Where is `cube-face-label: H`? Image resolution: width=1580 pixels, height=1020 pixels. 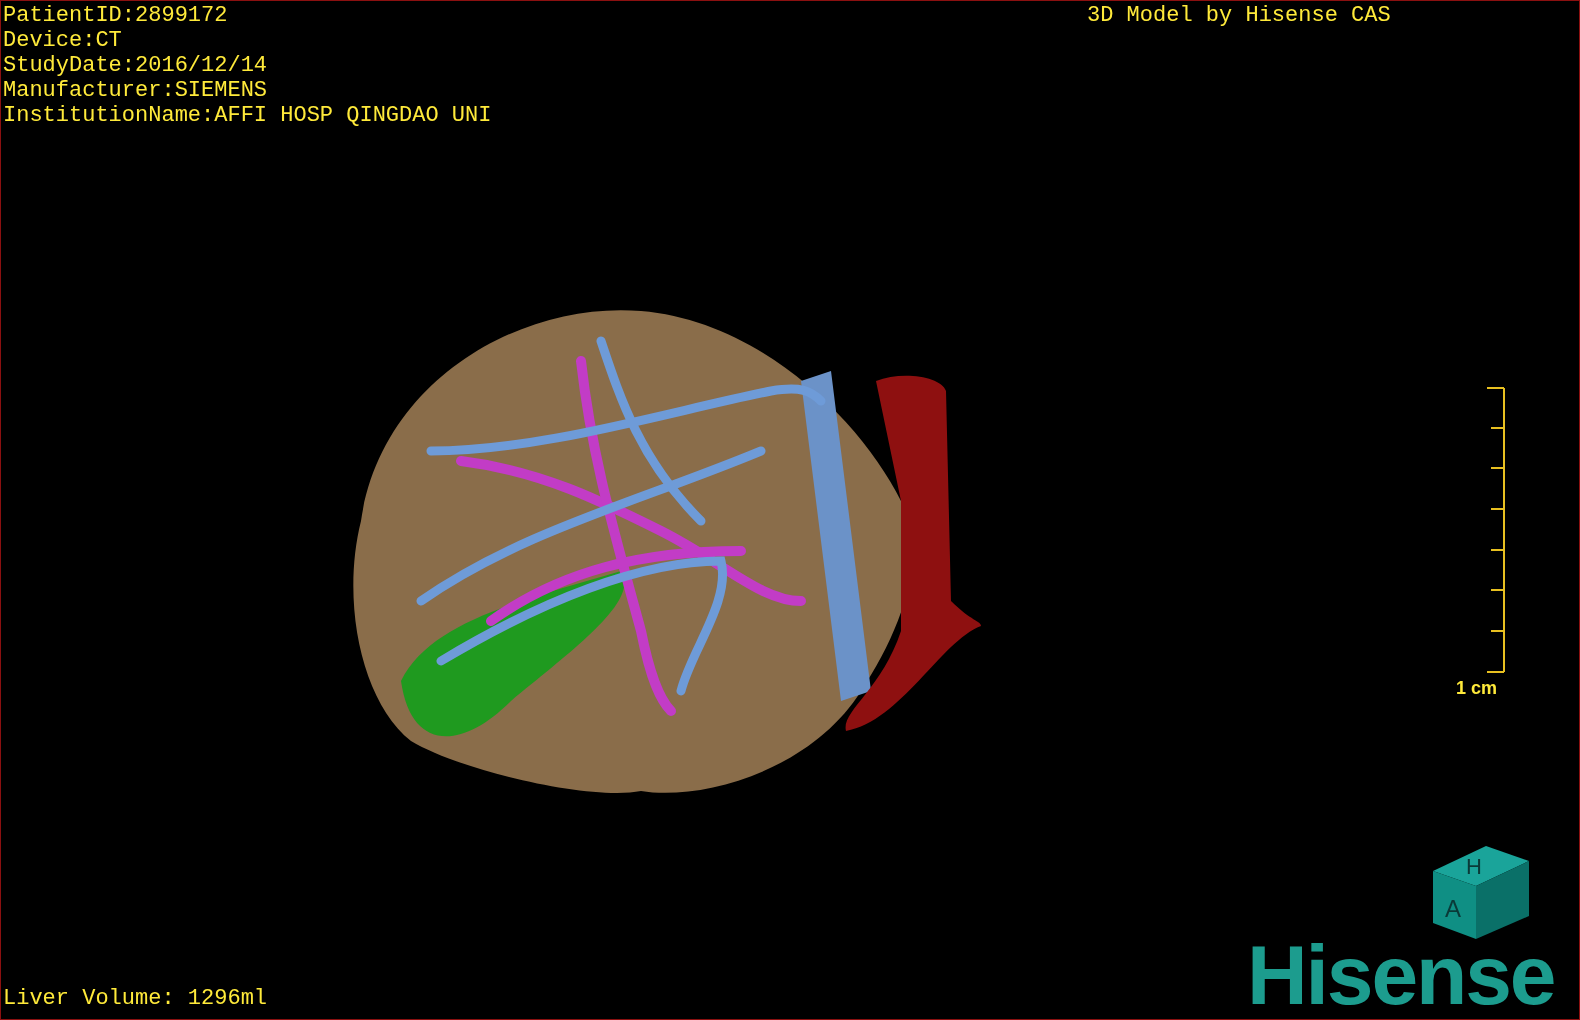 cube-face-label: H is located at coordinates (1474, 866).